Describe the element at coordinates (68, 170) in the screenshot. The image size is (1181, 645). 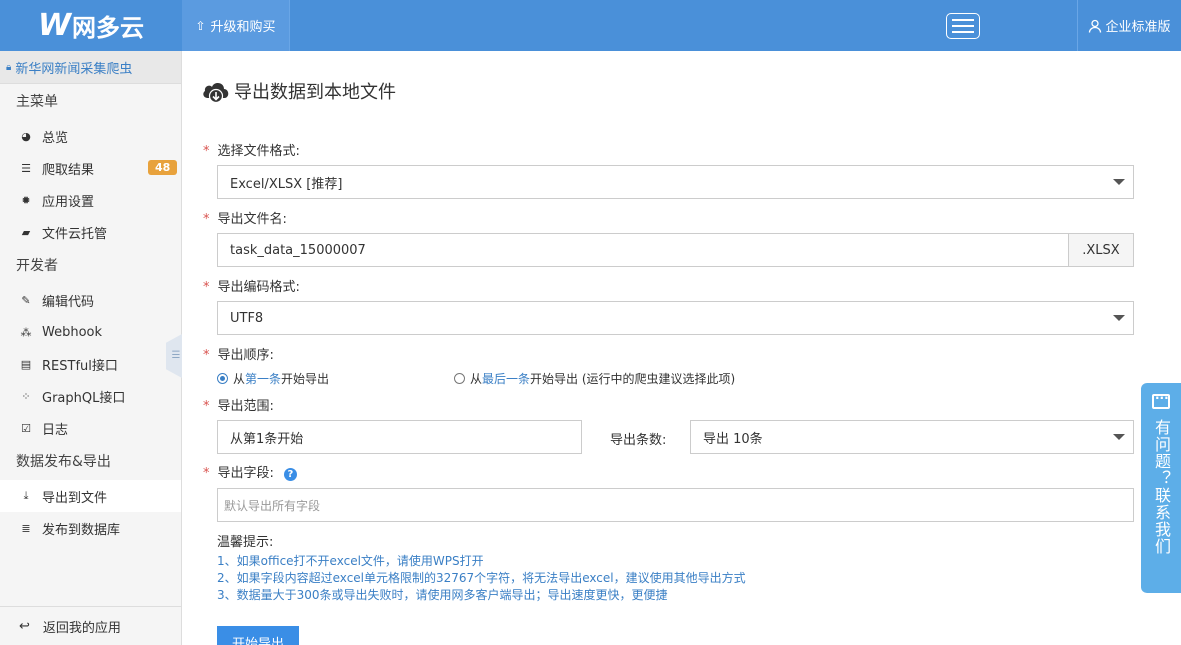
I see `sidebar-item-label: 爬取结果` at that location.